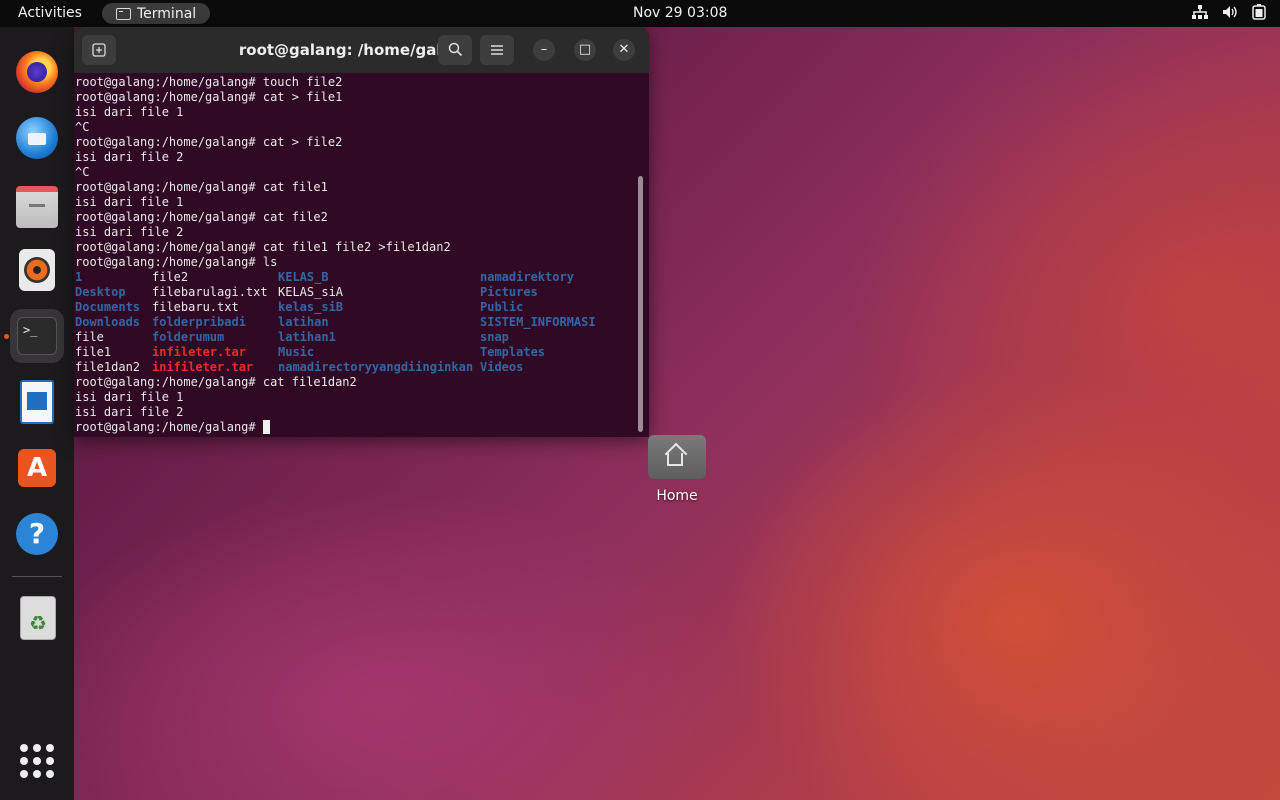 The image size is (1280, 800). I want to click on new-tab-icon, so click(99, 50).